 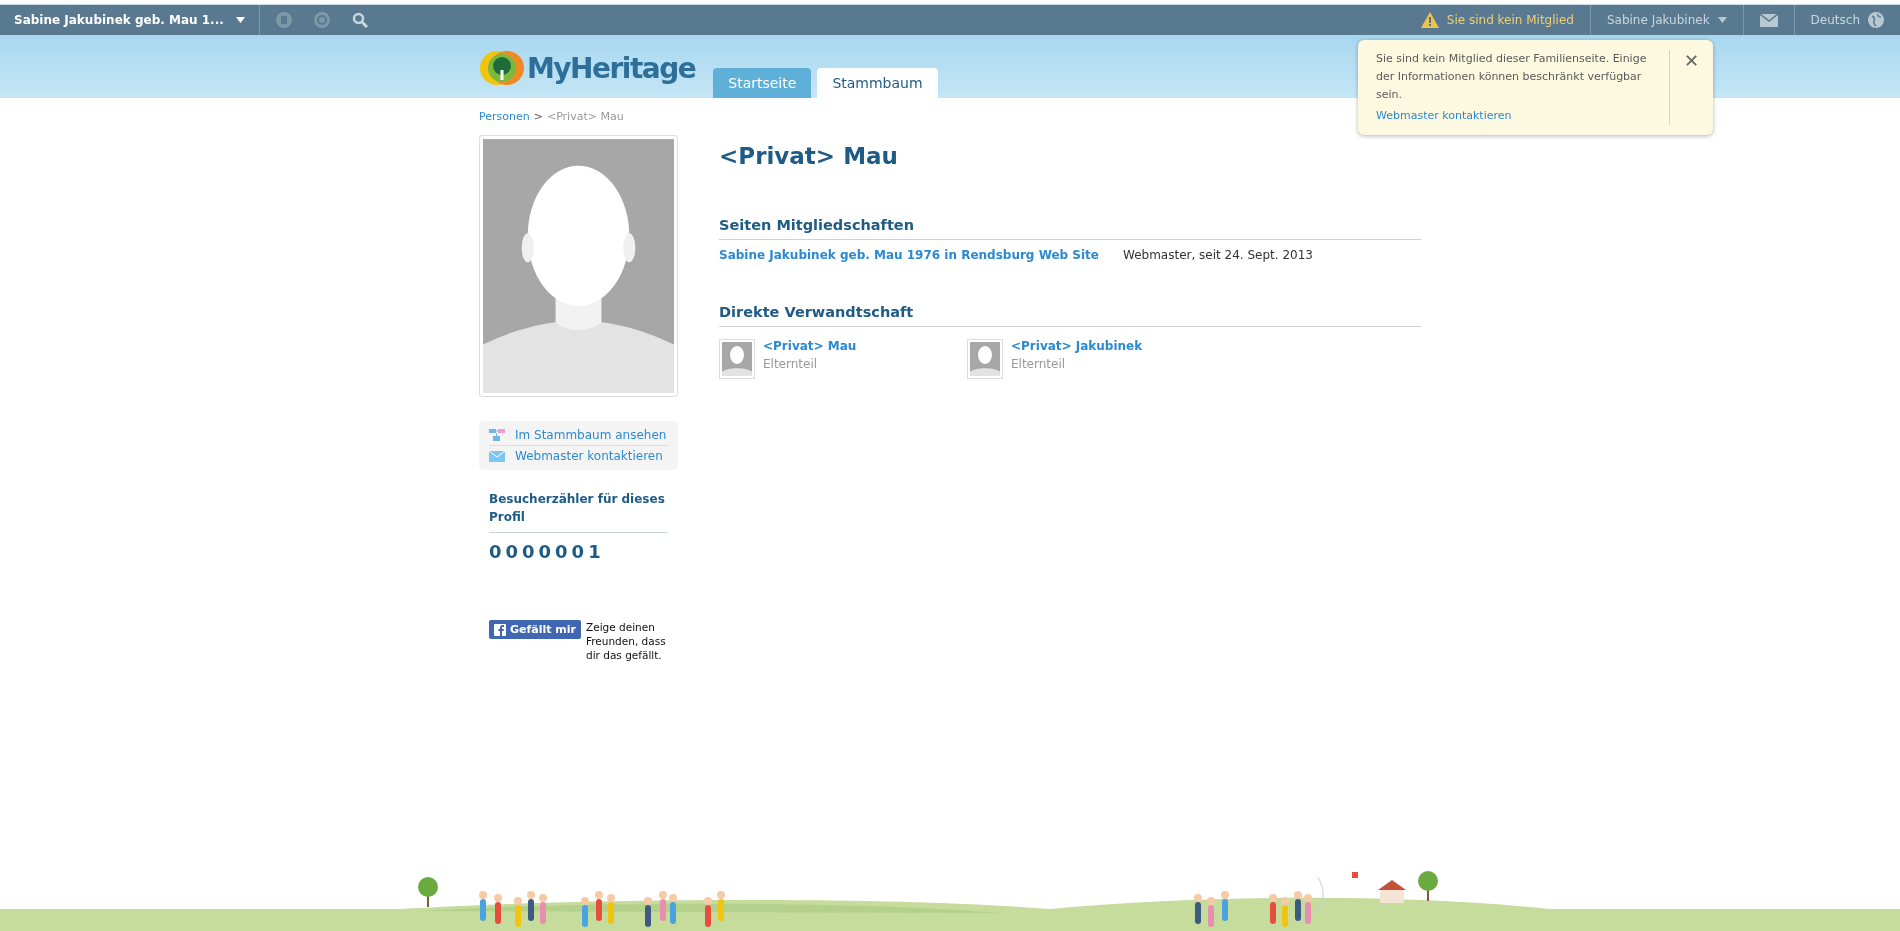 I want to click on breadcrumb-current: <Privat> Mau, so click(x=585, y=116).